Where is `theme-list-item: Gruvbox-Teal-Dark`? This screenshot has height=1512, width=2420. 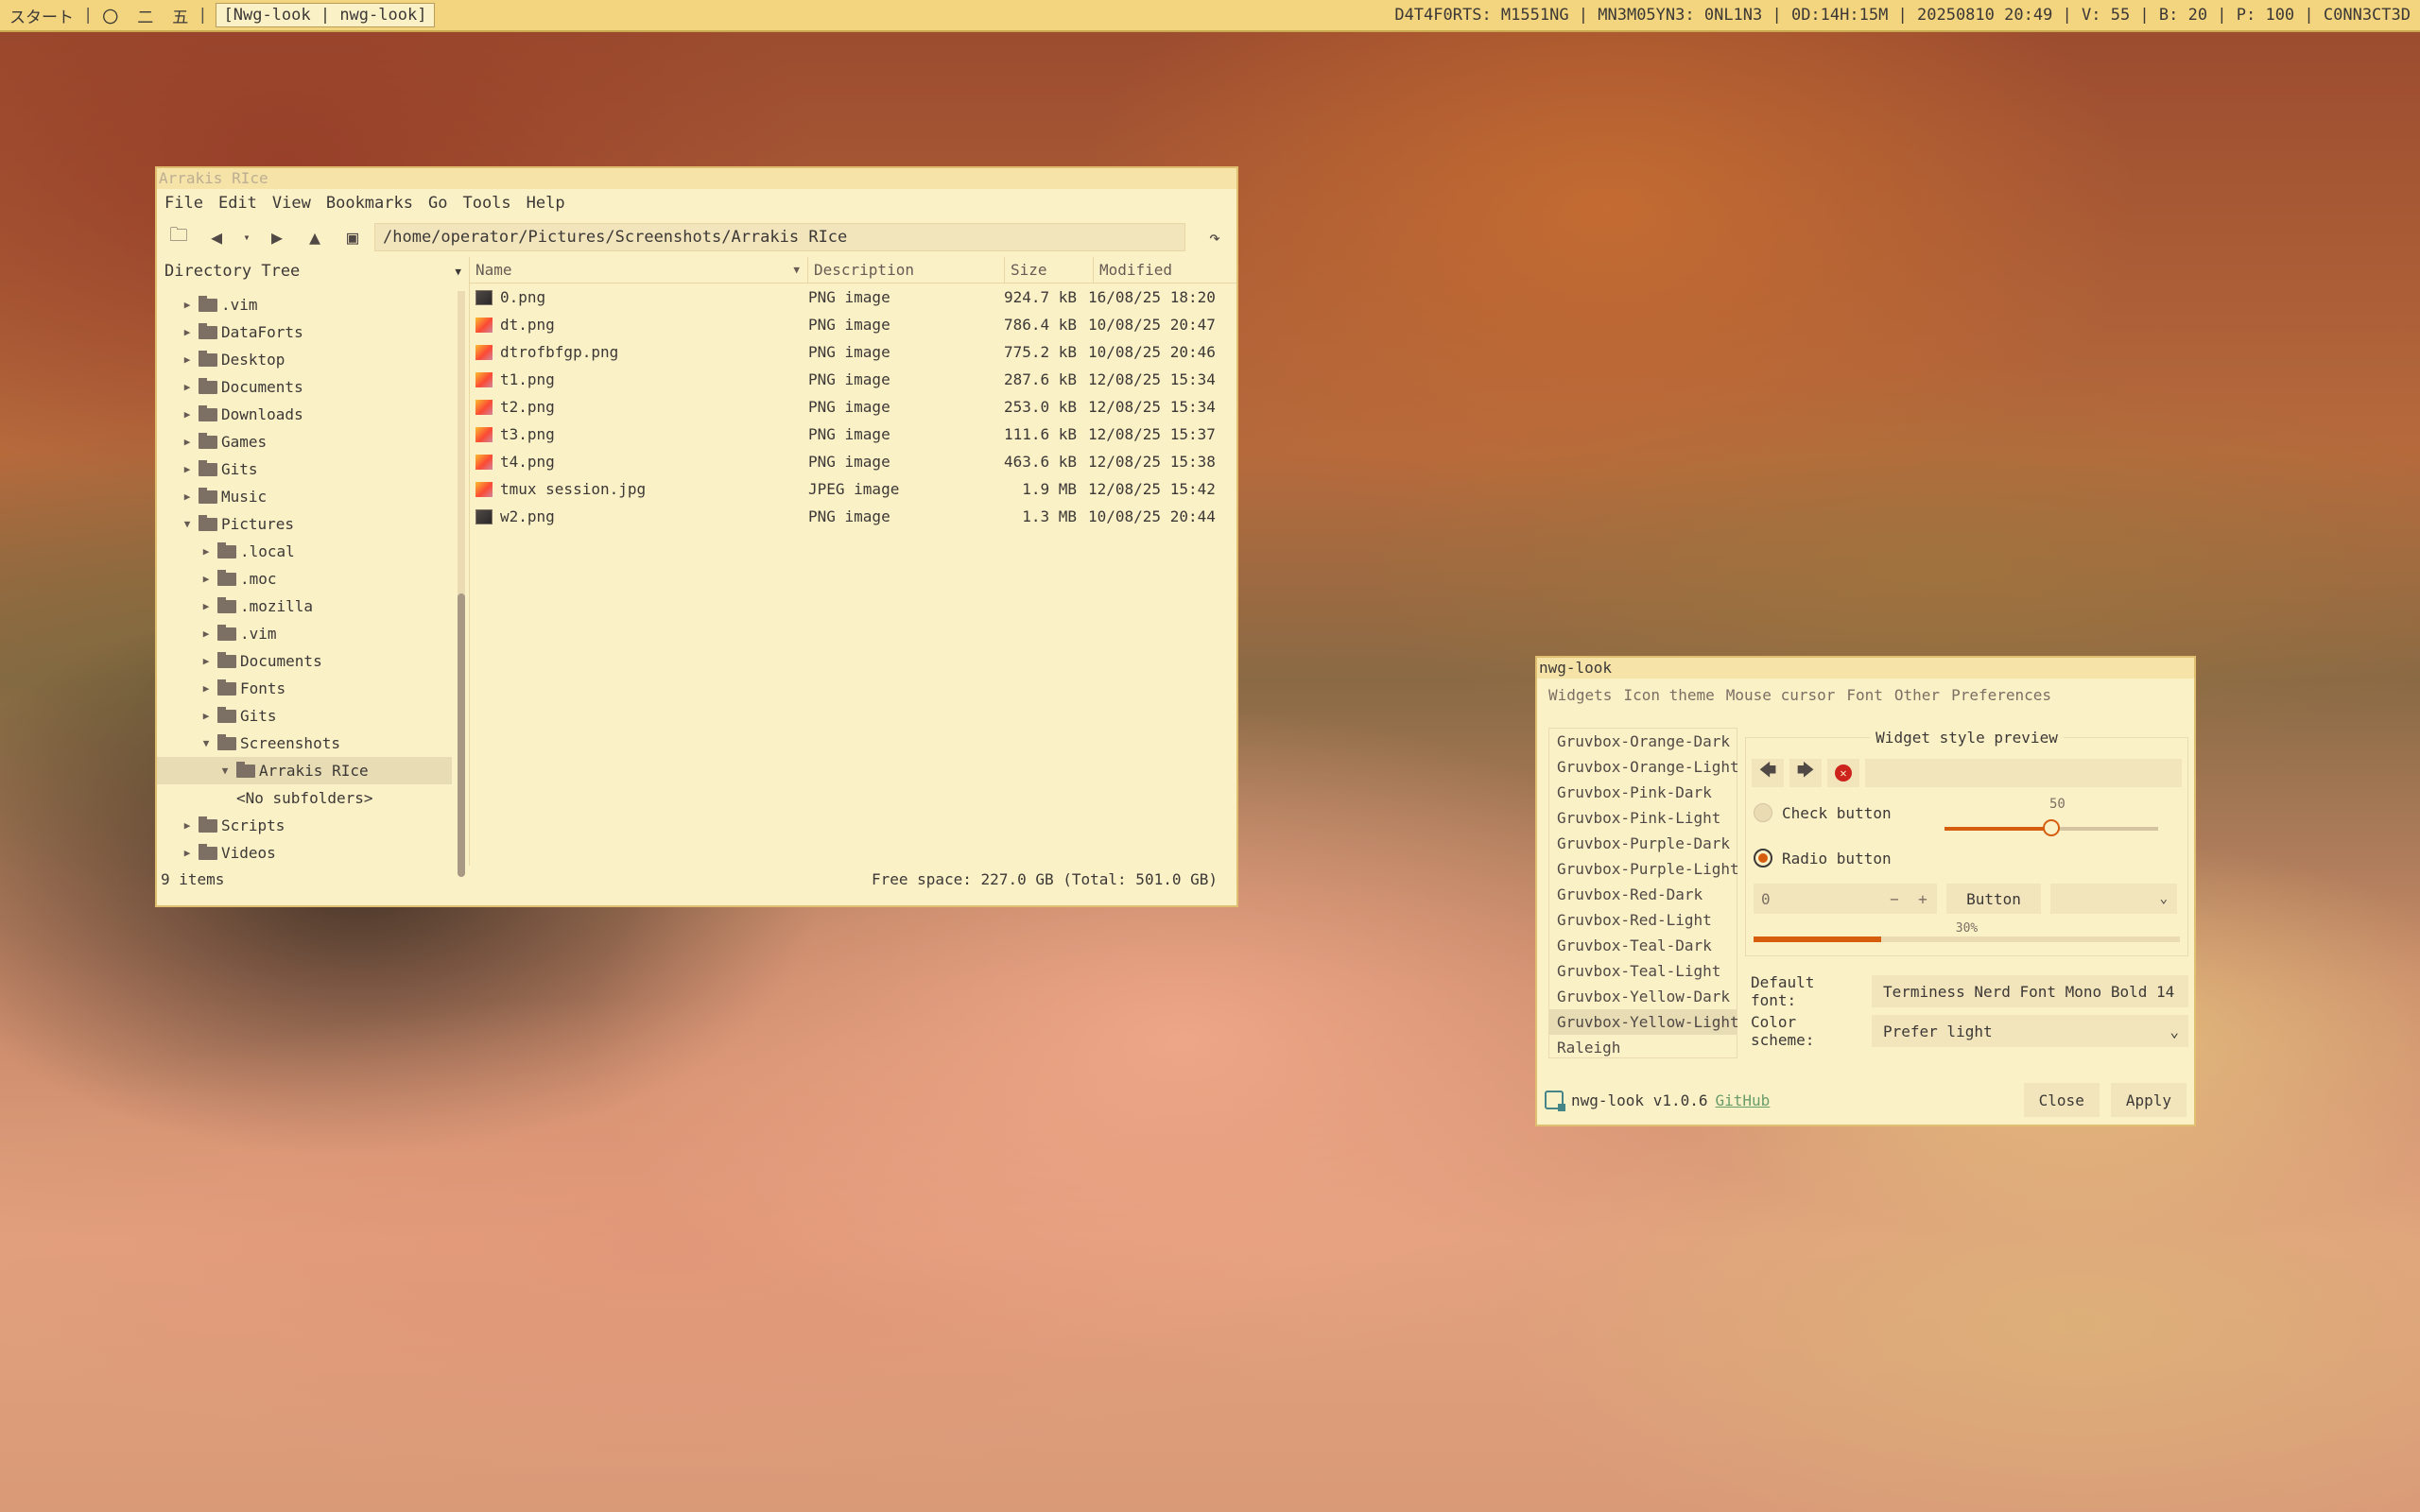
theme-list-item: Gruvbox-Teal-Dark is located at coordinates (1643, 945).